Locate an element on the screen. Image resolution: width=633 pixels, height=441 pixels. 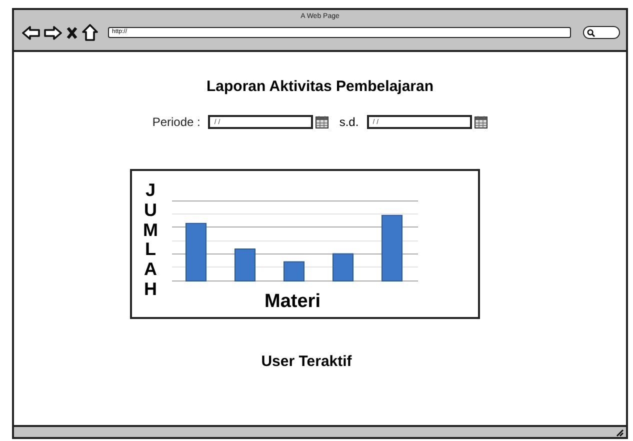
section-title: User Teraktif is located at coordinates (306, 361).